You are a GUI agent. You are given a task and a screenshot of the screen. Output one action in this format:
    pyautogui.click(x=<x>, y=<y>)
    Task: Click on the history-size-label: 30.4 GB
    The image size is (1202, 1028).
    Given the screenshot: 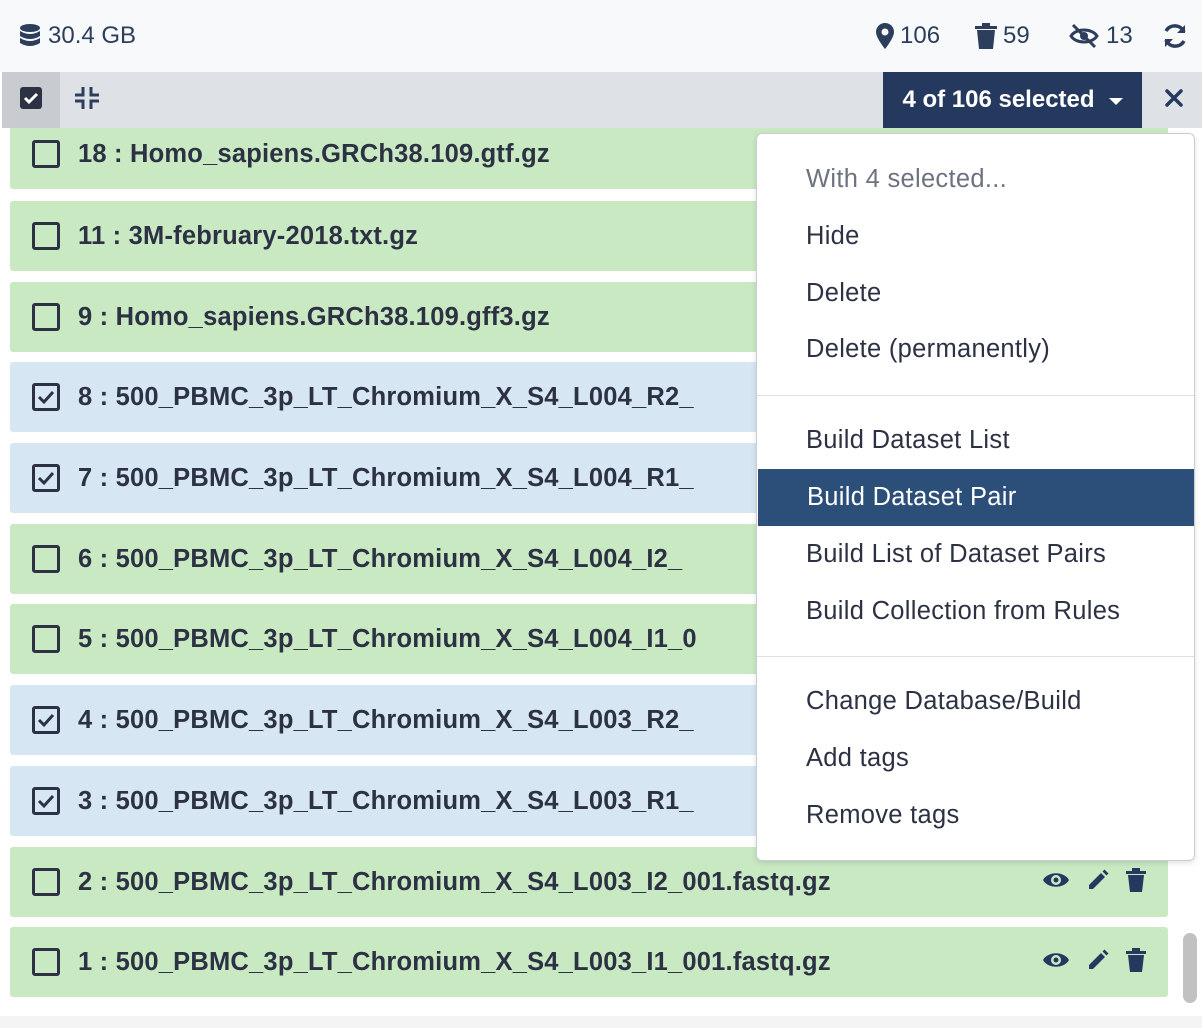 What is the action you would take?
    pyautogui.click(x=92, y=35)
    